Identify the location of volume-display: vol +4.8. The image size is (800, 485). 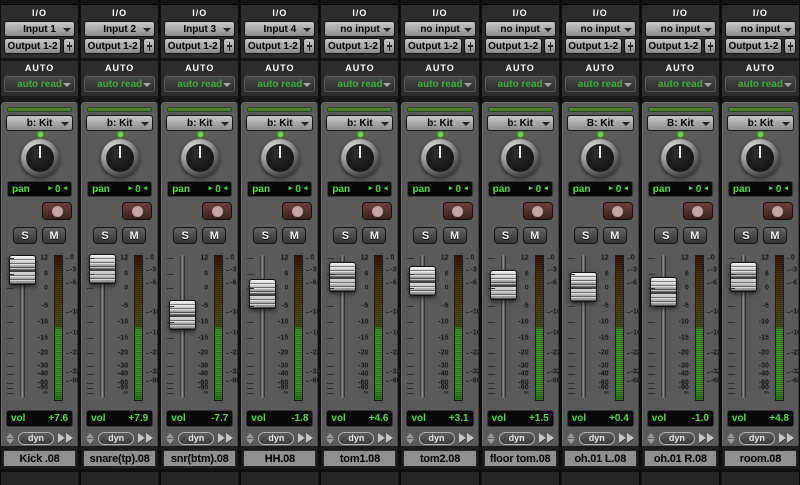
(760, 418).